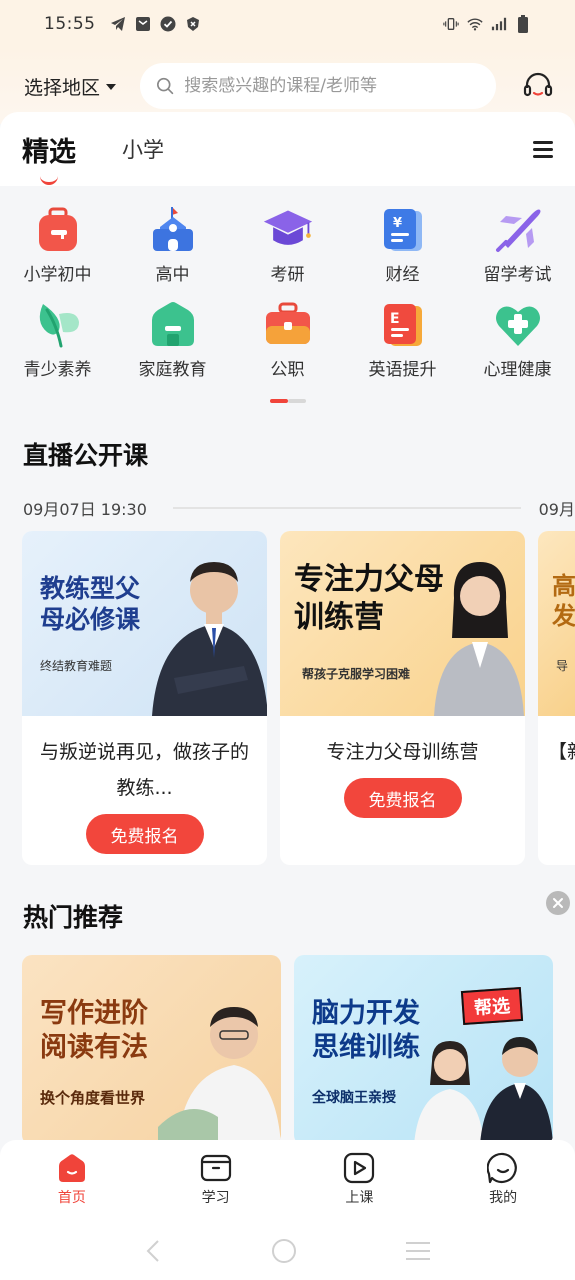 This screenshot has width=575, height=1280. I want to click on finance-book-icon: ¥, so click(403, 230).